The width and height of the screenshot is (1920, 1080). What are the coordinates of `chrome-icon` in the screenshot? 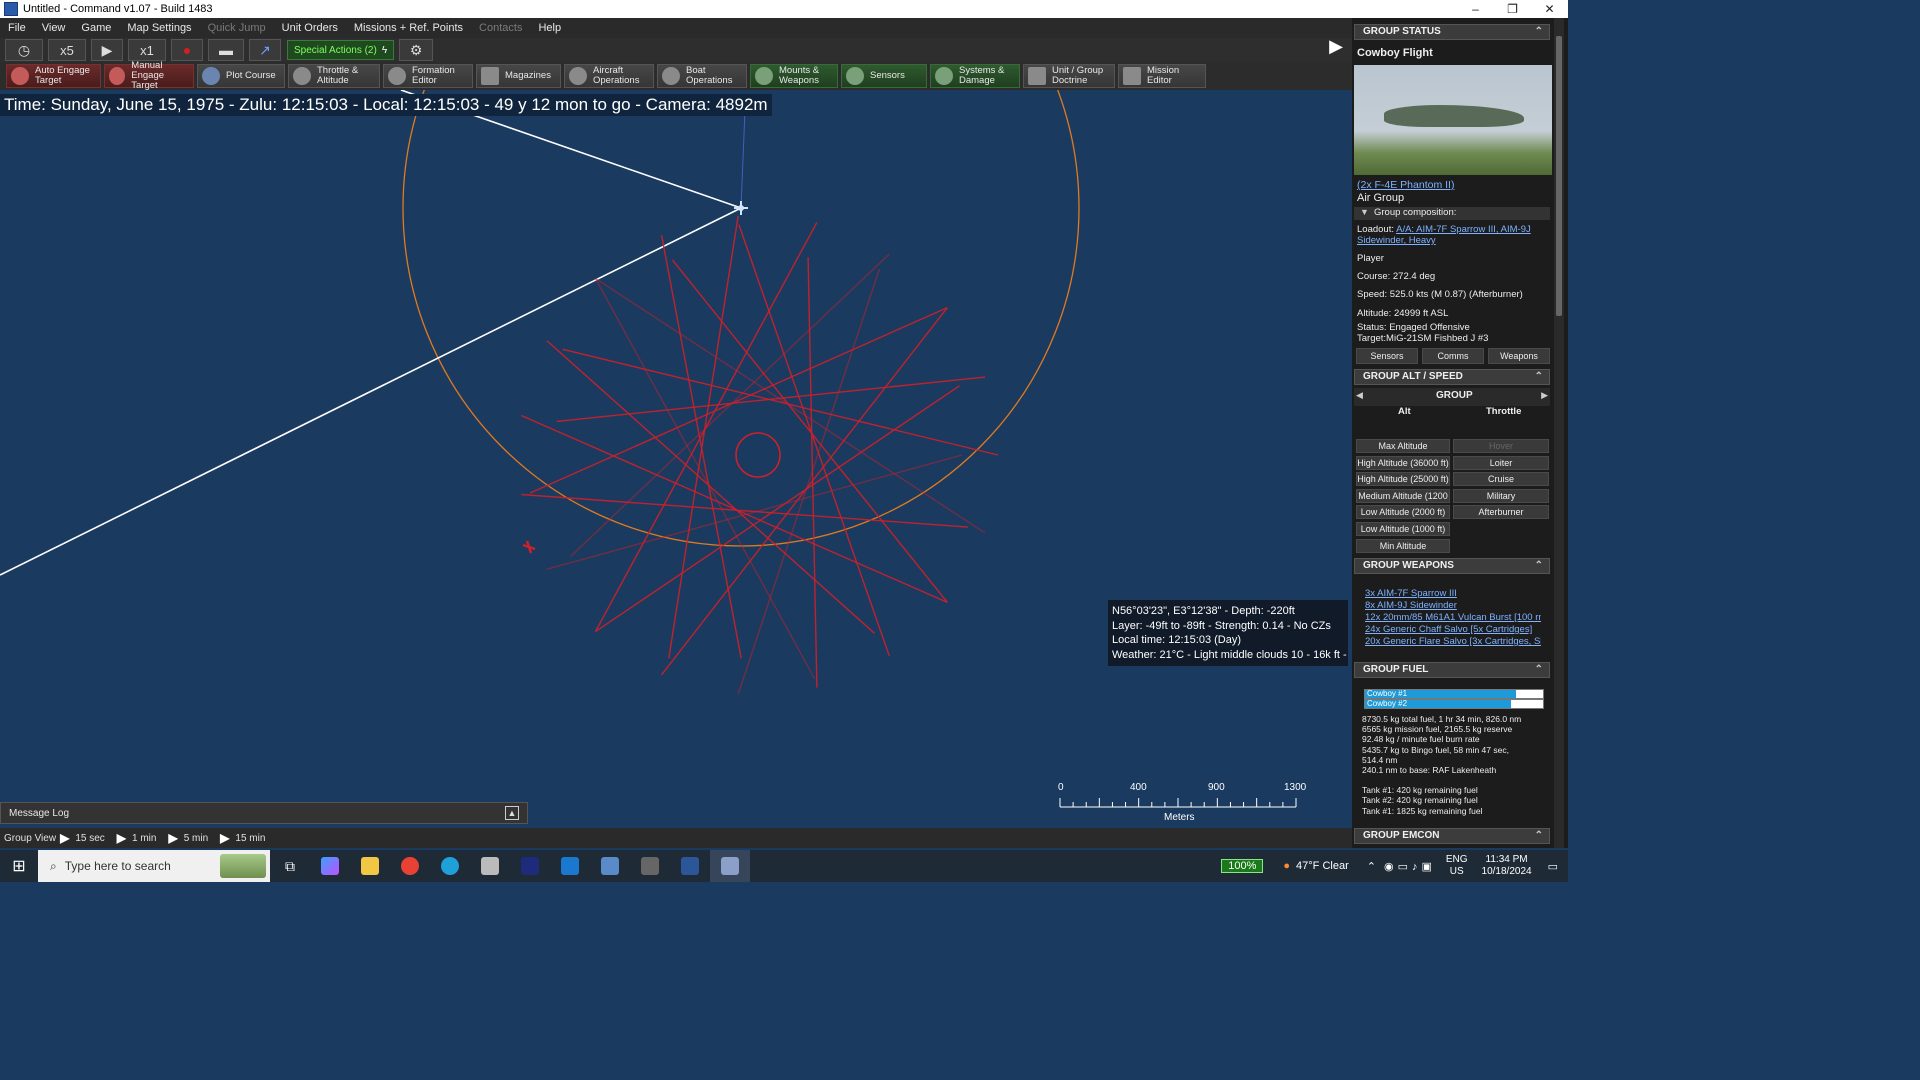 It's located at (410, 866).